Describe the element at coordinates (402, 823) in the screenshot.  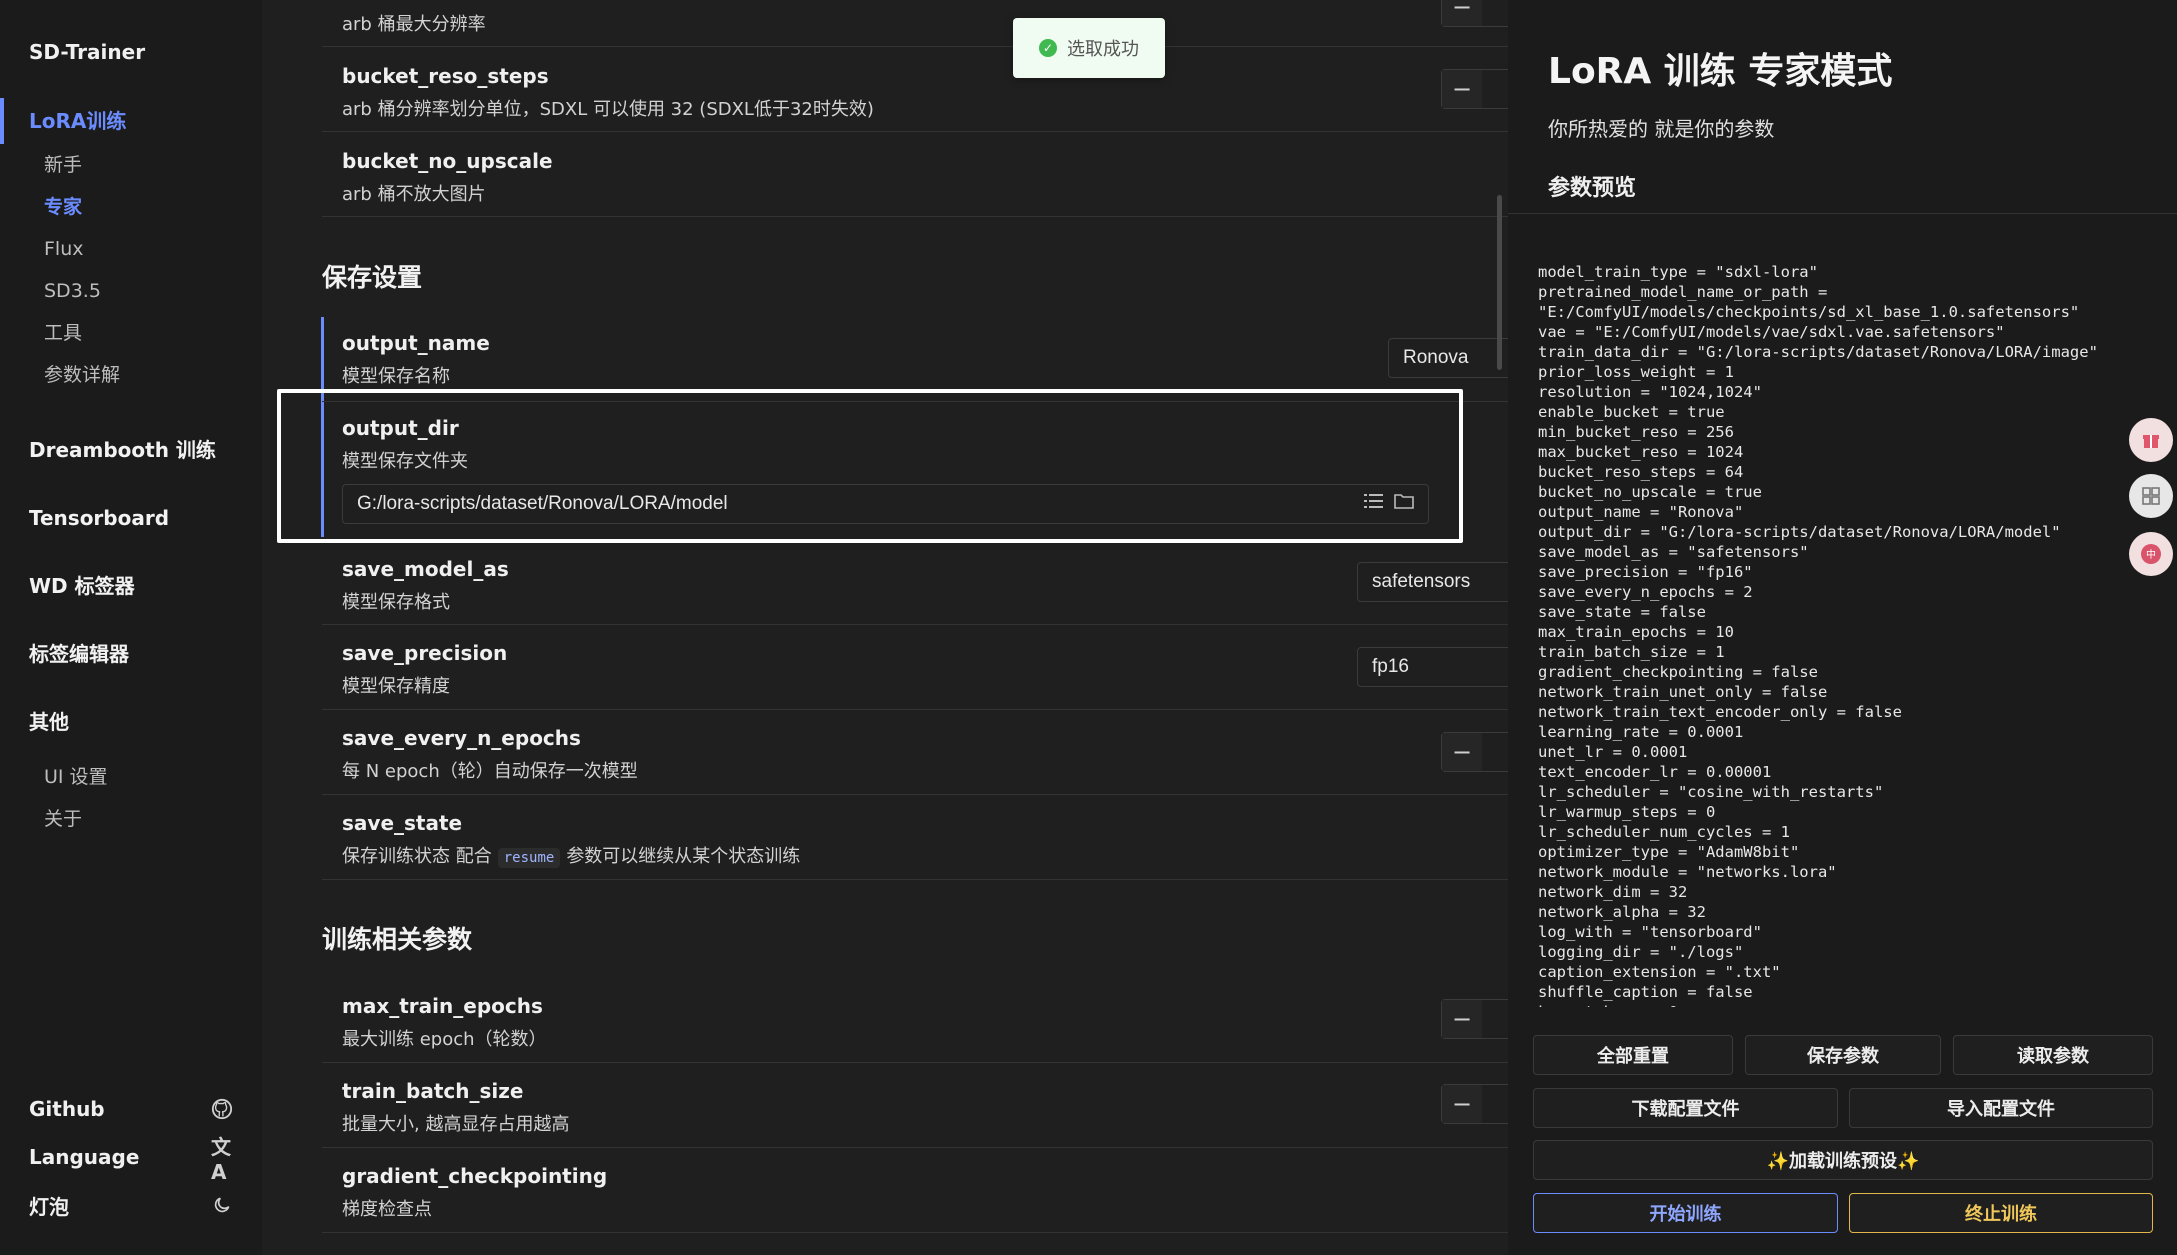
I see `param-name: save_state` at that location.